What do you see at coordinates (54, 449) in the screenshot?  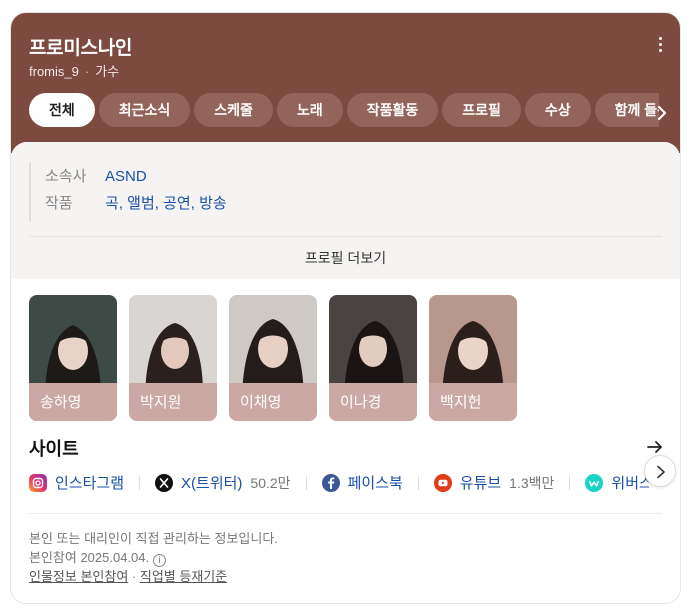 I see `sites-title: 사이트` at bounding box center [54, 449].